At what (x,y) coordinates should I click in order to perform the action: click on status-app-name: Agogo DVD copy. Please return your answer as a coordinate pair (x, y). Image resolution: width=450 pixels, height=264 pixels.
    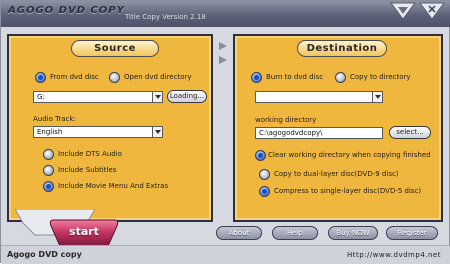
    Looking at the image, I should click on (44, 254).